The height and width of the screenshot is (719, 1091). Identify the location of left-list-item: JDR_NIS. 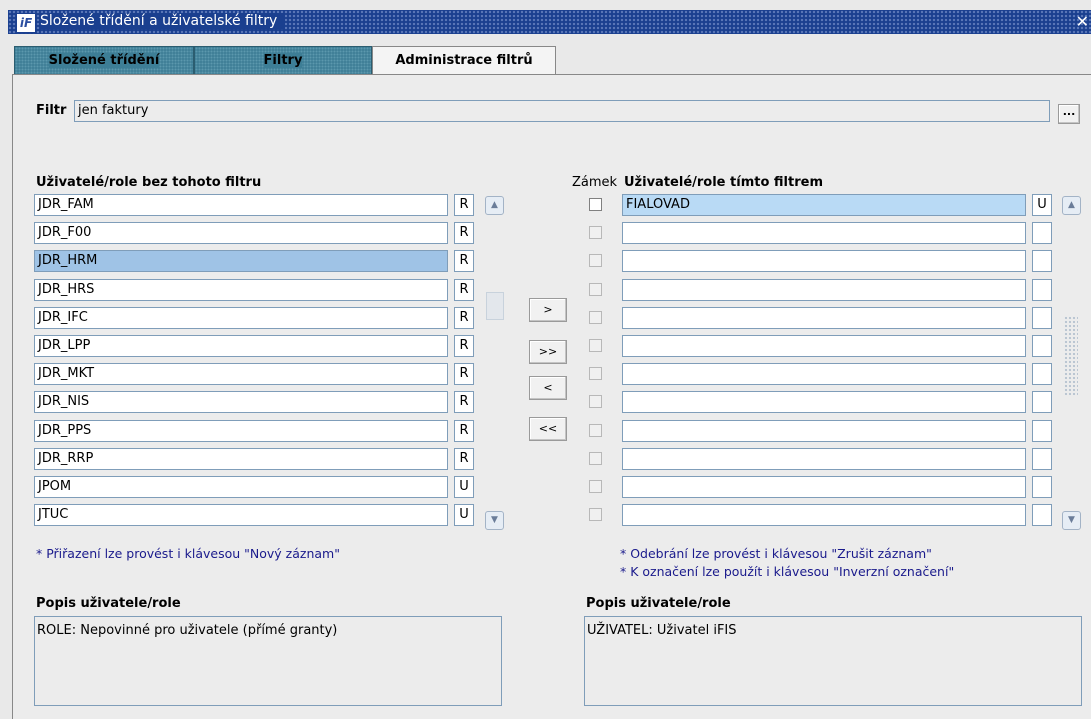
(241, 402).